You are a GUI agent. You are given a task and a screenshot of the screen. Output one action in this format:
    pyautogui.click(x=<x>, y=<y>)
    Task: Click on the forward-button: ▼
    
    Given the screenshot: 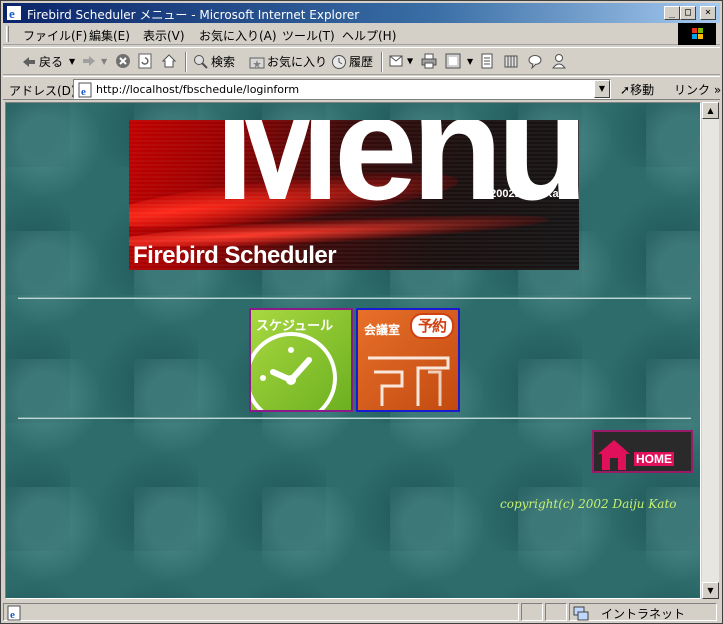 What is the action you would take?
    pyautogui.click(x=94, y=62)
    